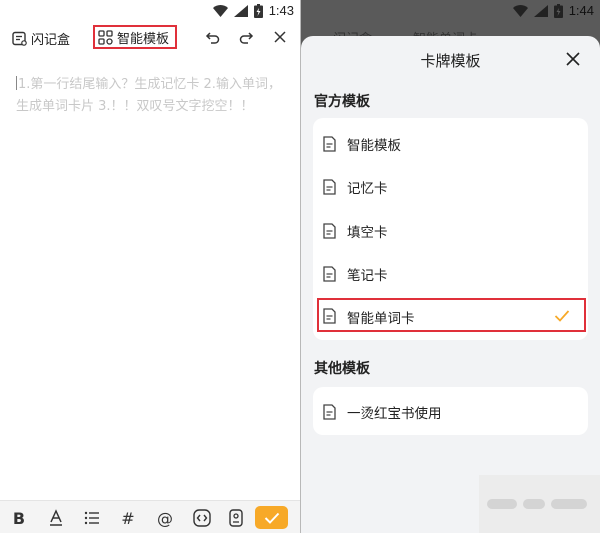 This screenshot has width=600, height=533. Describe the element at coordinates (539, 504) in the screenshot. I see `blurred-watermark` at that location.